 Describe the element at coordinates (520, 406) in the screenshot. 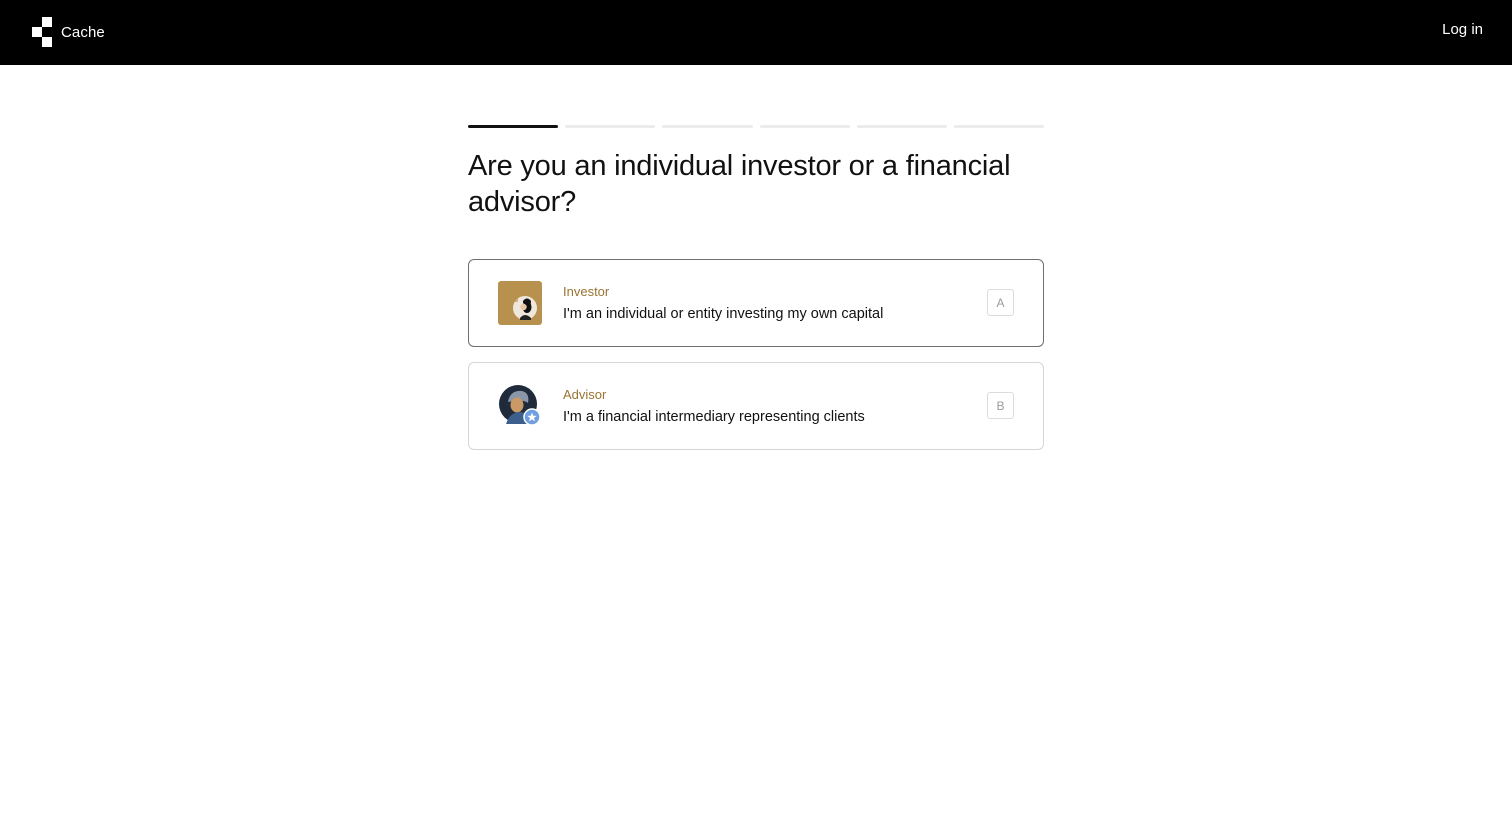

I see `advisor-avatar-icon` at that location.